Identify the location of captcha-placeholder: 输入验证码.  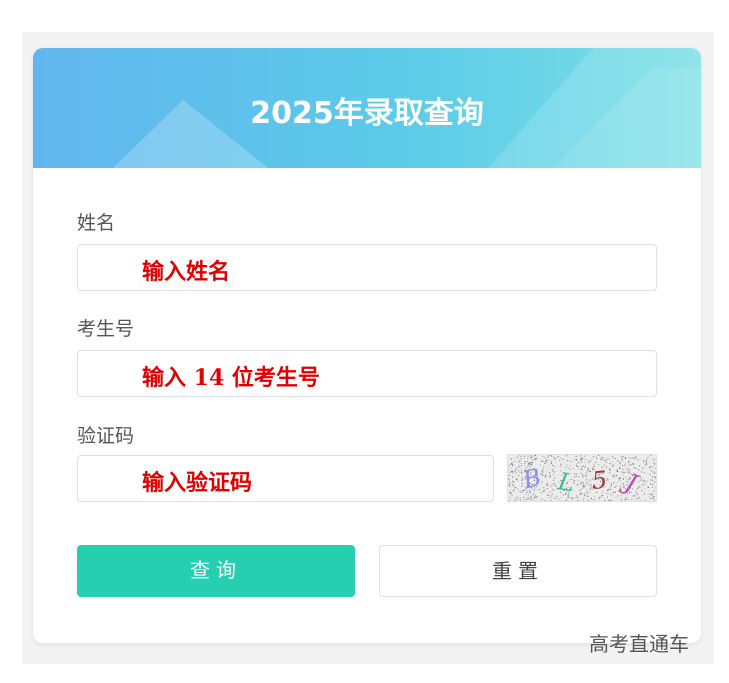
(197, 483).